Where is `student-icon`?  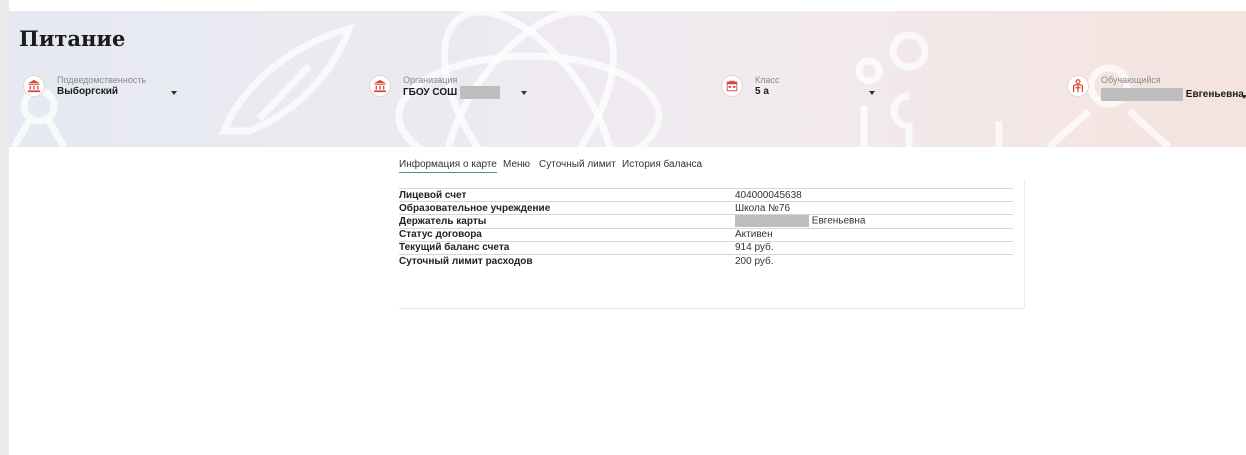 student-icon is located at coordinates (1078, 86).